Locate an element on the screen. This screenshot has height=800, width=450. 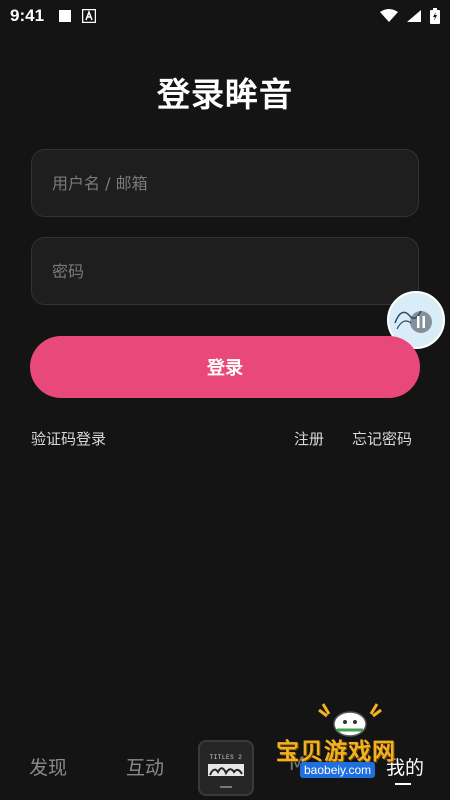
sms-code-login-link: 验证码登录 is located at coordinates (68, 438).